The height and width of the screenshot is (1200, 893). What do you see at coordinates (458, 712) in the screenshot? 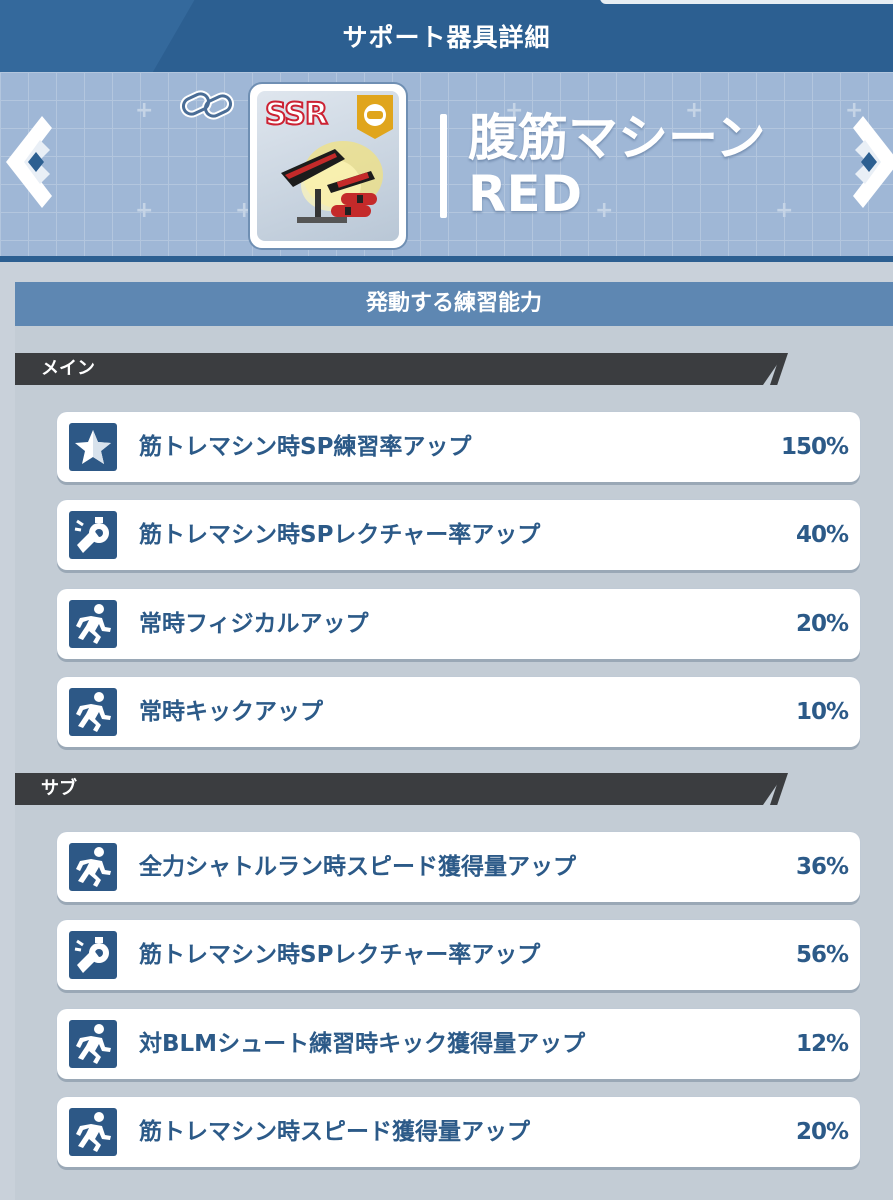
I see `ability-row: 常時キックアップ 10%` at bounding box center [458, 712].